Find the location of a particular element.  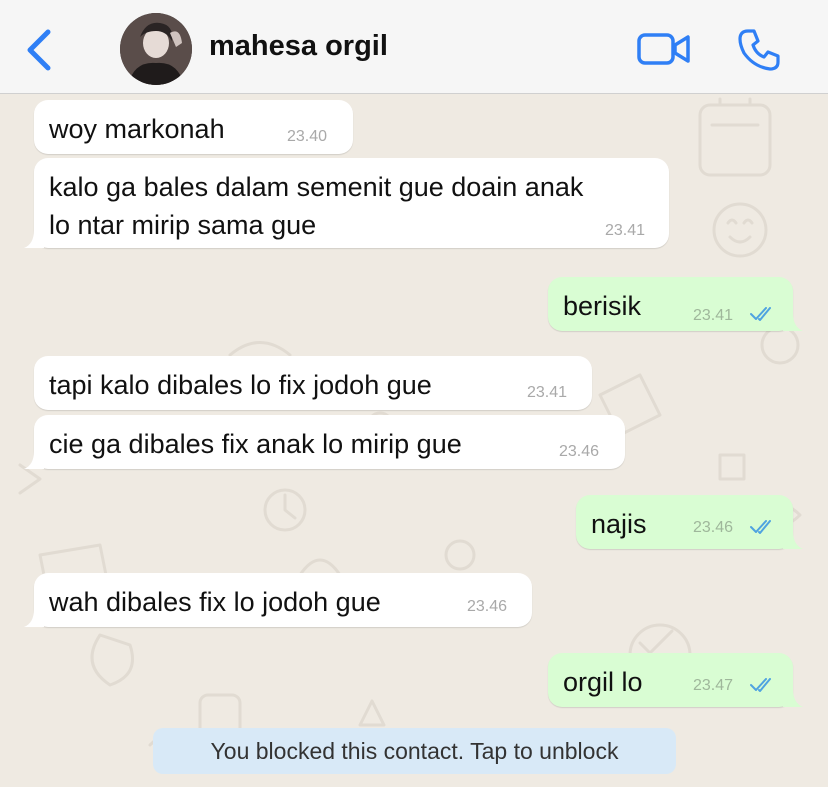

video-camera-icon is located at coordinates (663, 49).